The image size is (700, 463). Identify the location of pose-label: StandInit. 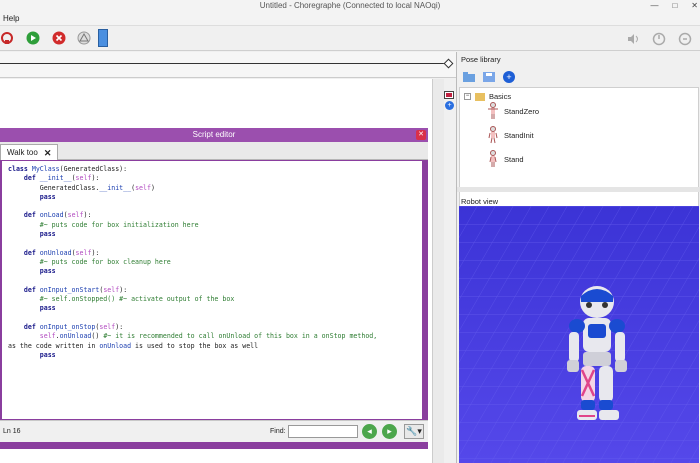
(519, 135).